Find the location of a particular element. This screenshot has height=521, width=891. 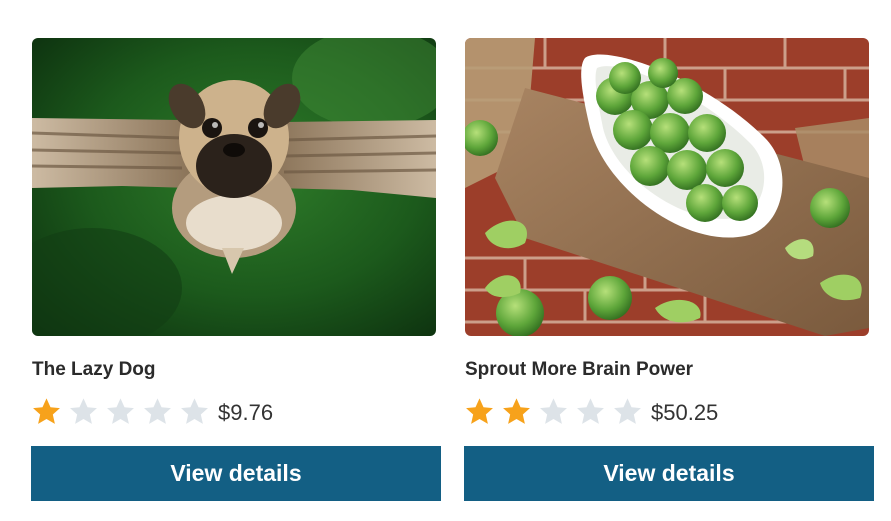

product-title: The Lazy Dog is located at coordinates (236, 370).